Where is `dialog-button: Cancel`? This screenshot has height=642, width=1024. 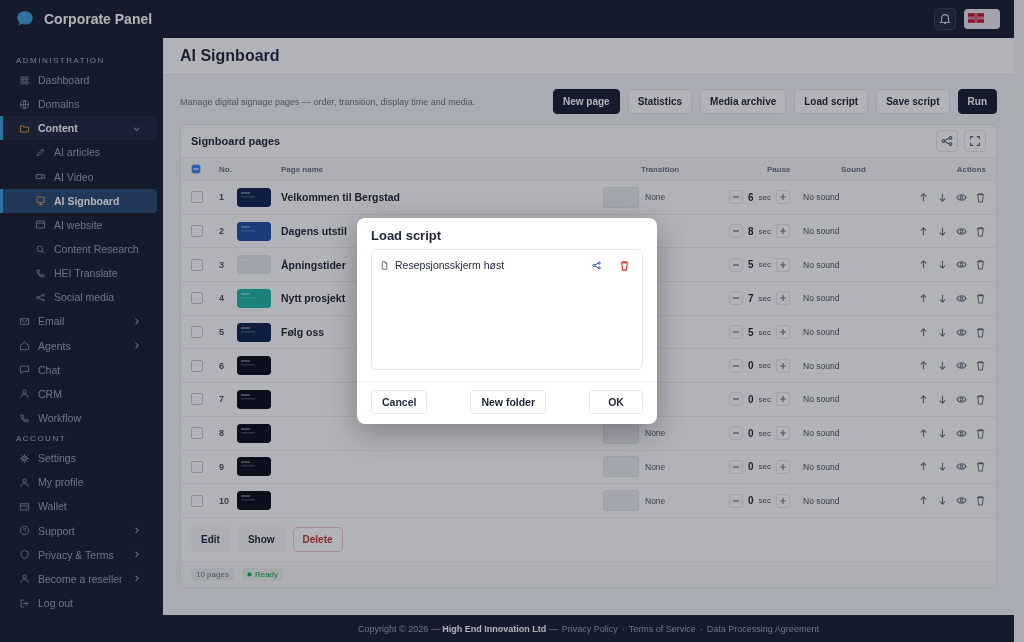
dialog-button: Cancel is located at coordinates (399, 402).